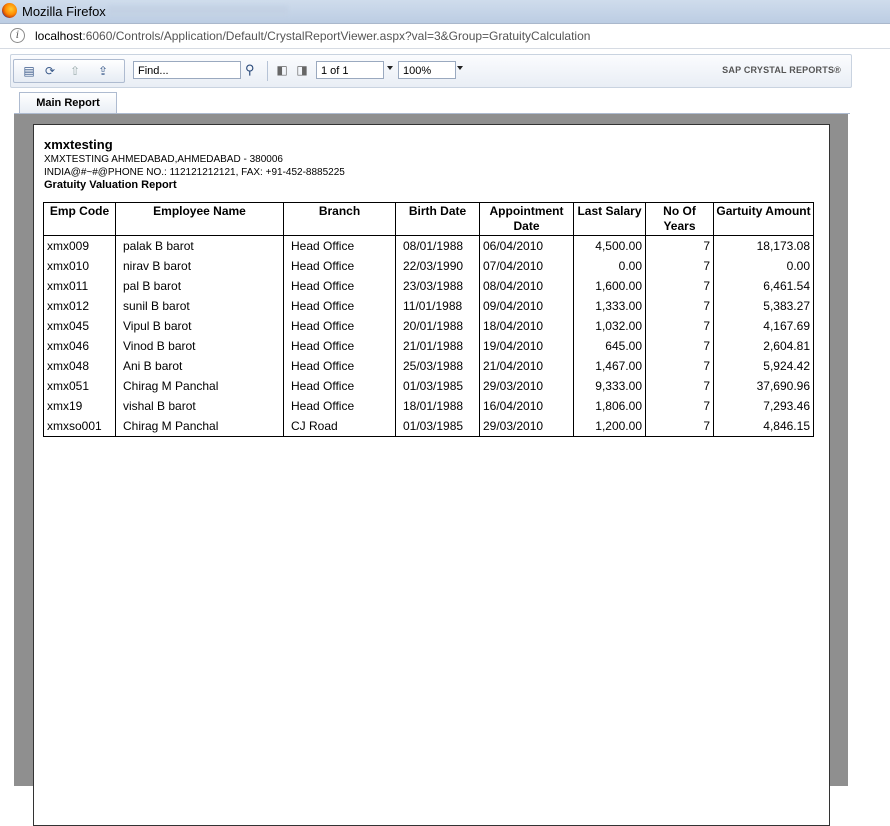 The height and width of the screenshot is (826, 890). Describe the element at coordinates (526, 406) in the screenshot. I see `table-cell: 16/04/2010` at that location.